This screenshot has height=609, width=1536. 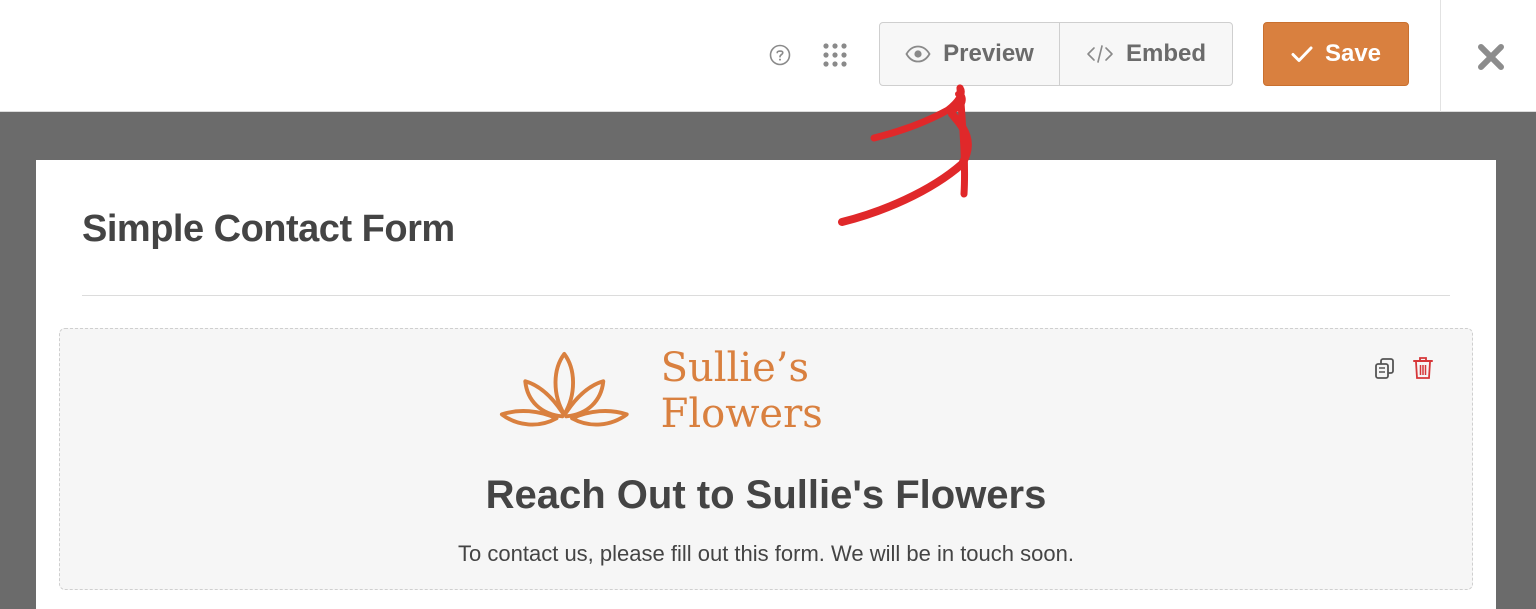 I want to click on close-icon, so click(x=1491, y=57).